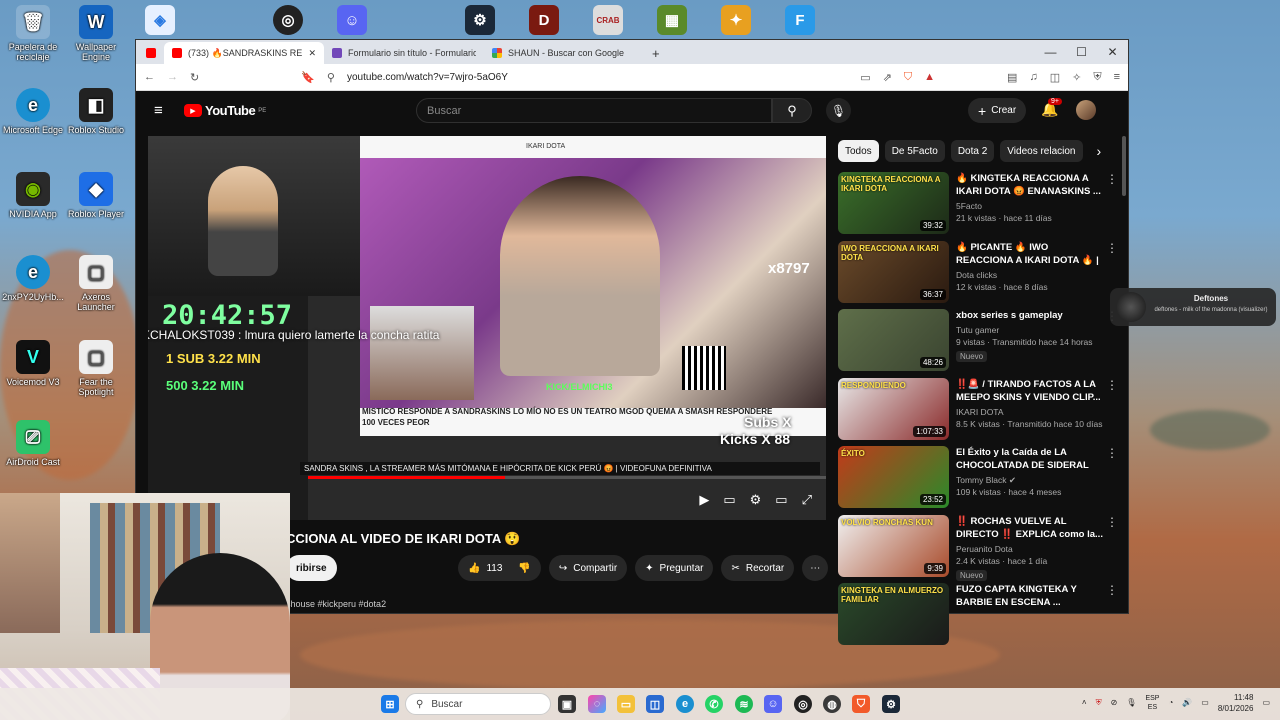 The width and height of the screenshot is (1280, 720). Describe the element at coordinates (626, 704) in the screenshot. I see `file-explorer-icon: ▭` at that location.